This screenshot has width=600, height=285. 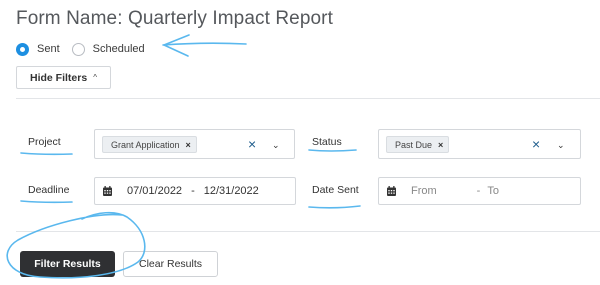 I want to click on filters-top-divider, so click(x=308, y=98).